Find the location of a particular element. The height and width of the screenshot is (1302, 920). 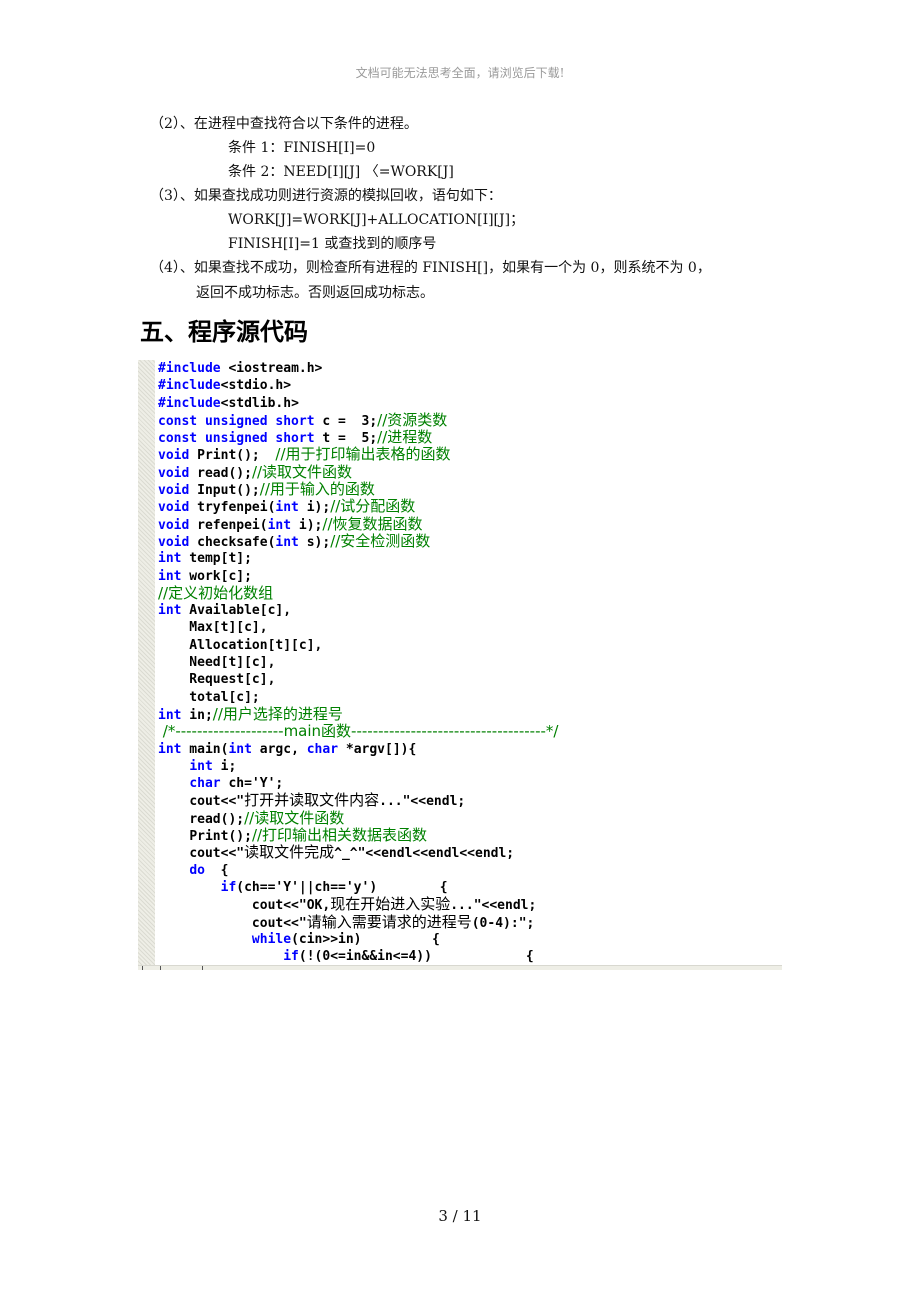

step-3-text: （3）、如果查找成功则进行资源的模拟回收，语句如下： is located at coordinates (326, 196).